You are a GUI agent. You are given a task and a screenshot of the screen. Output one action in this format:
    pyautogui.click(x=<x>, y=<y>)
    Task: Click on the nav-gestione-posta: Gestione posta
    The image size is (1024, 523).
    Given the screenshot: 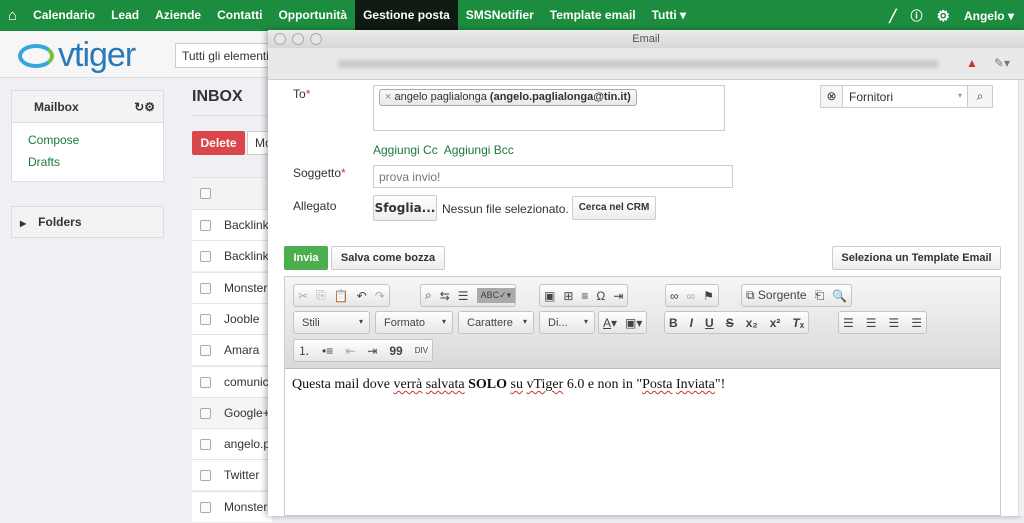 What is the action you would take?
    pyautogui.click(x=406, y=15)
    